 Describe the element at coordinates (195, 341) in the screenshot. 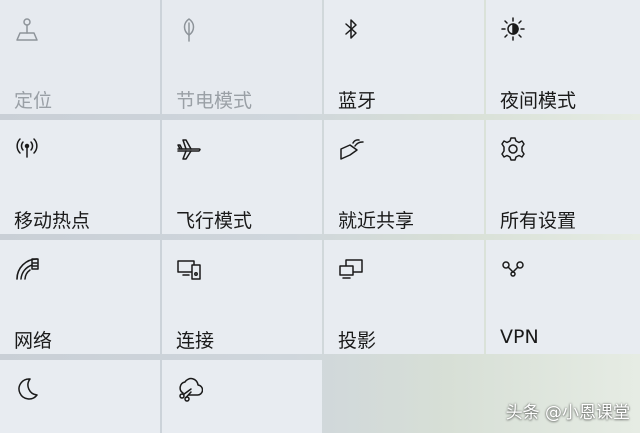

I see `tile-label: 连接` at that location.